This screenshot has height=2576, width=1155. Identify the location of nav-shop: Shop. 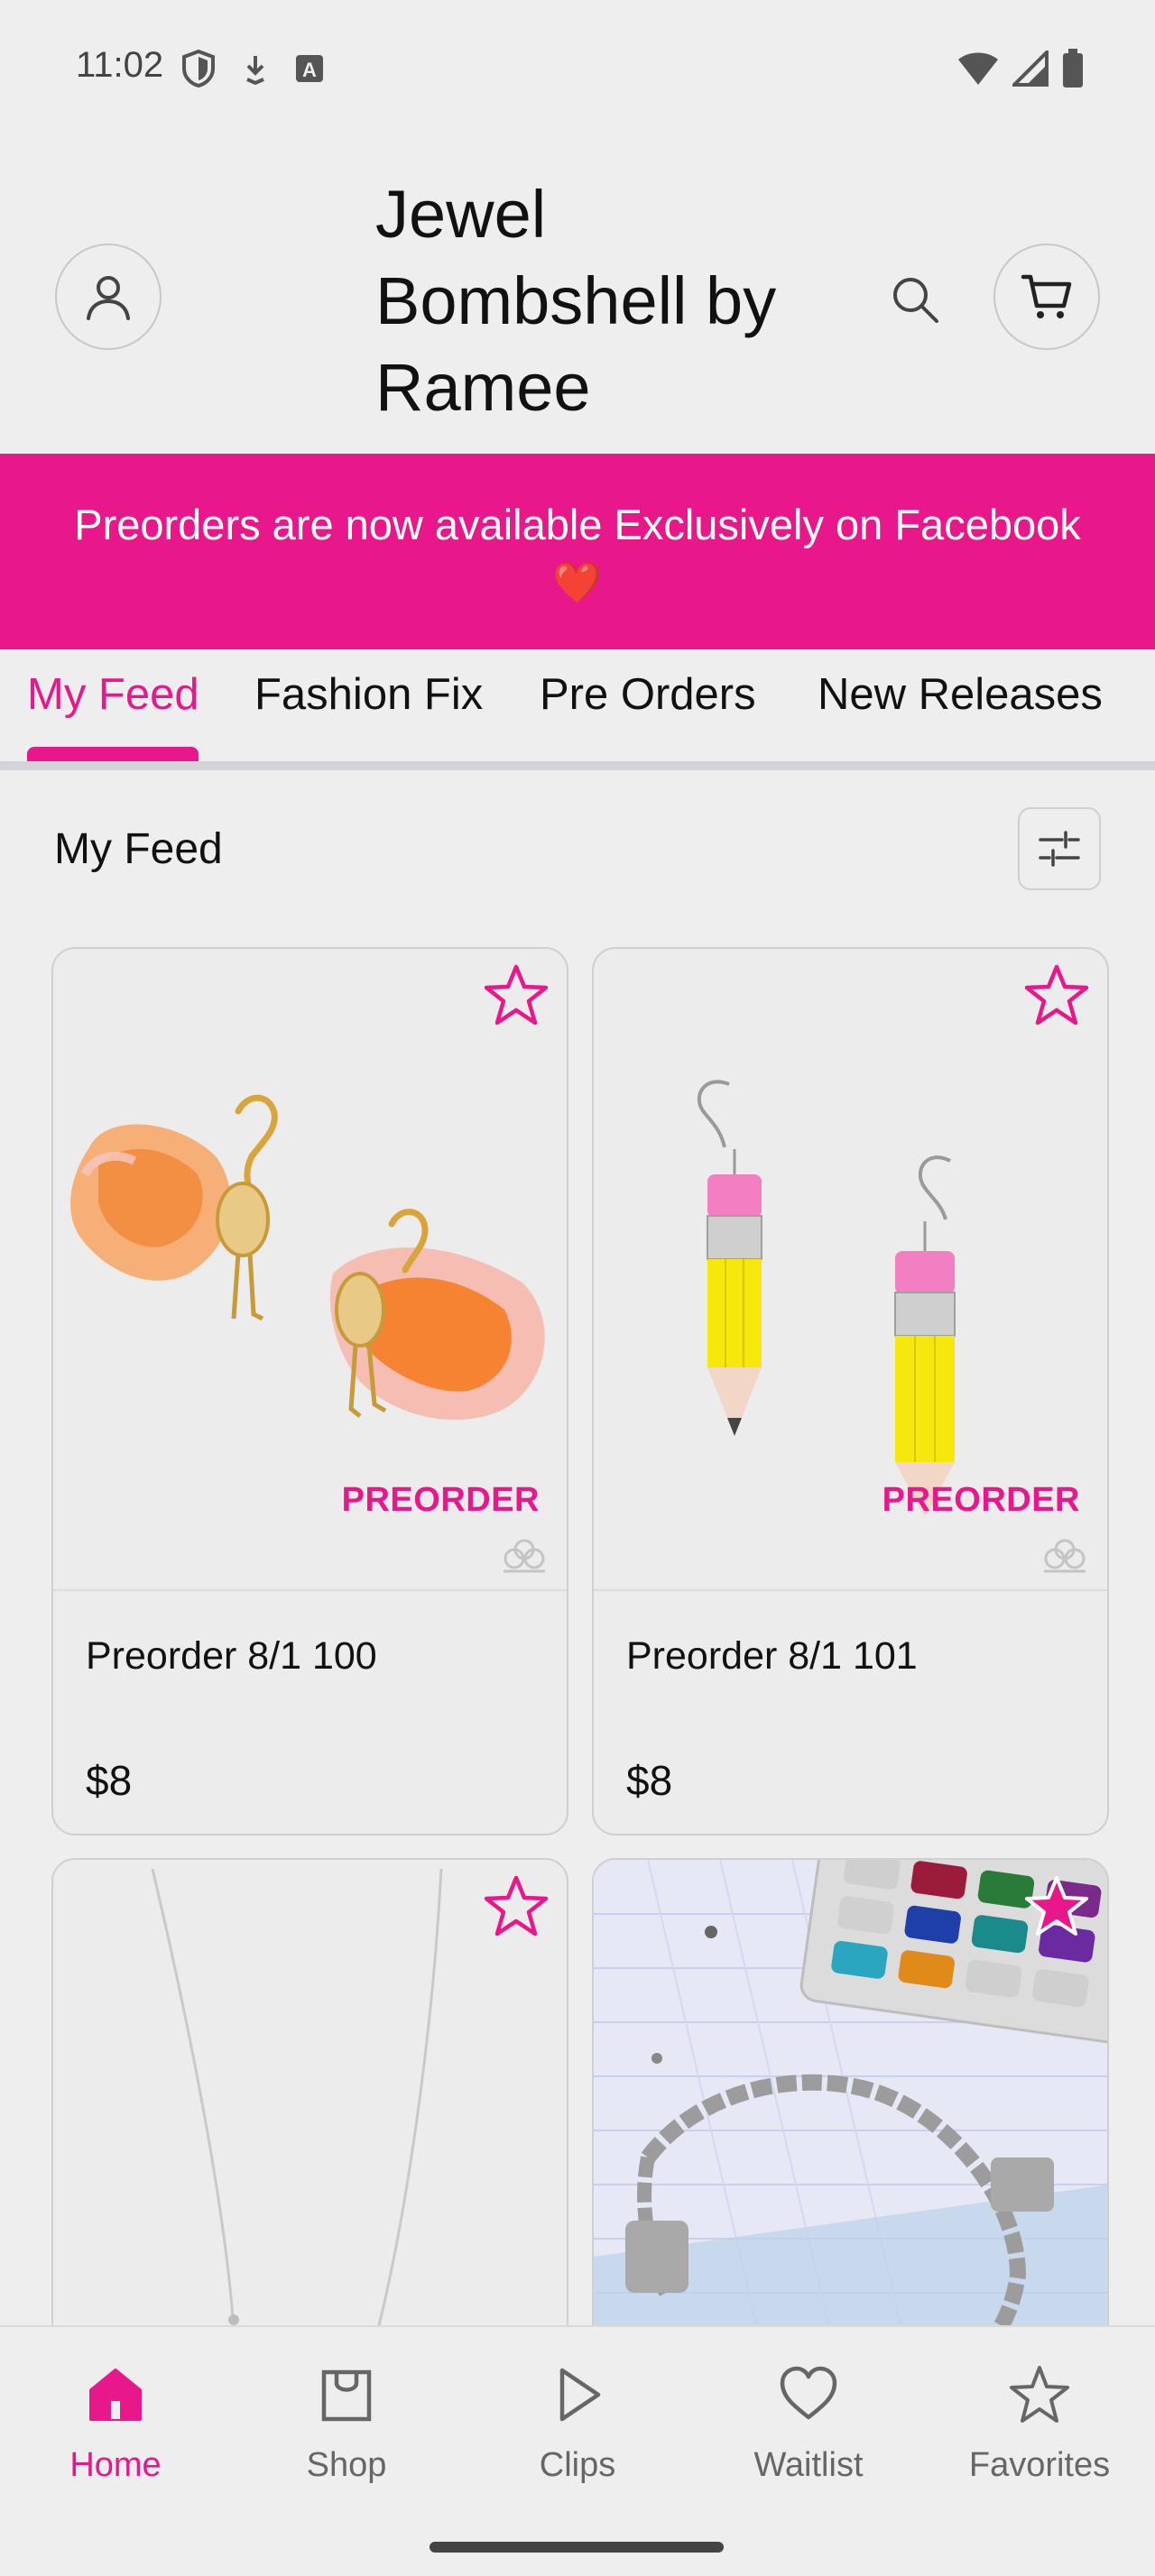
(346, 2424).